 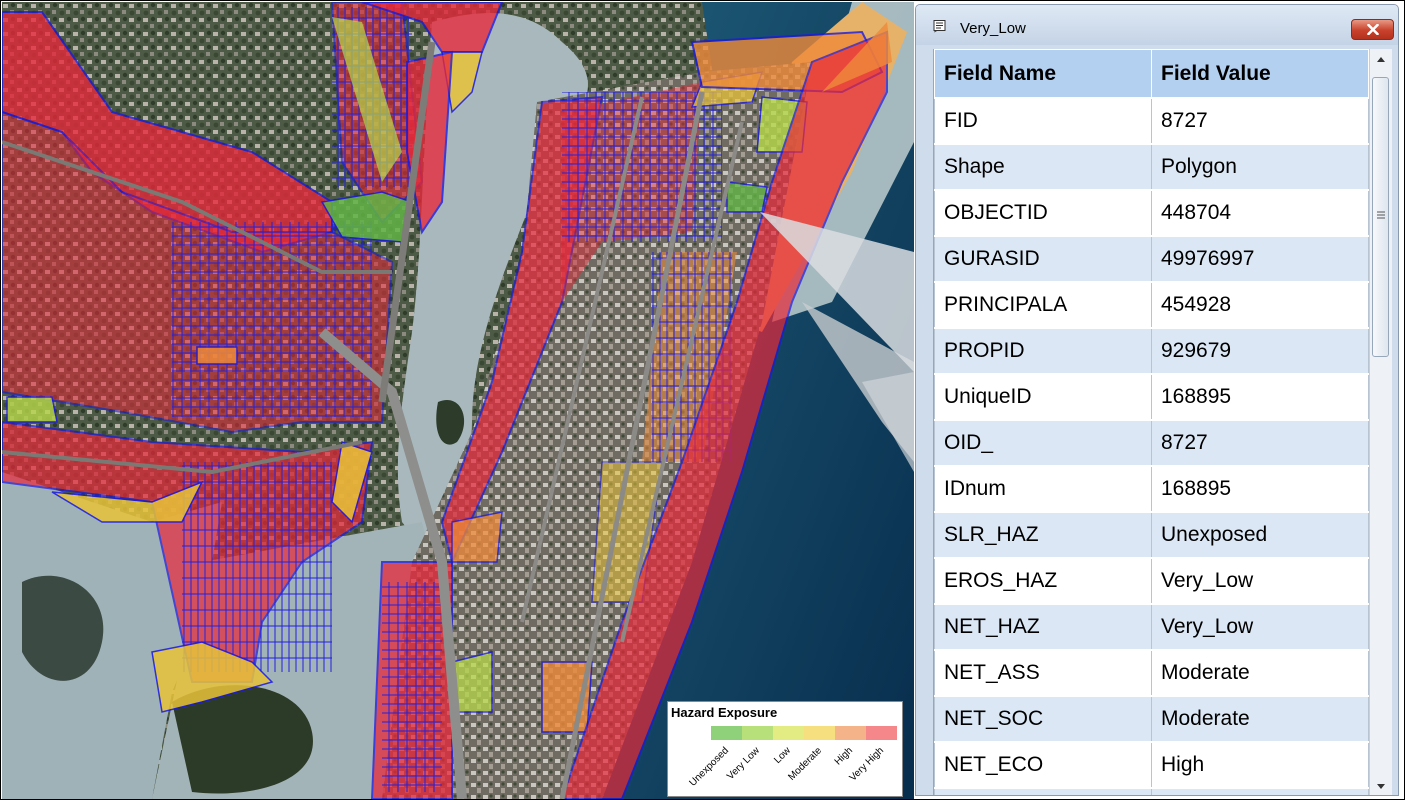 I want to click on field-name-cell: IDnum, so click(x=1043, y=489).